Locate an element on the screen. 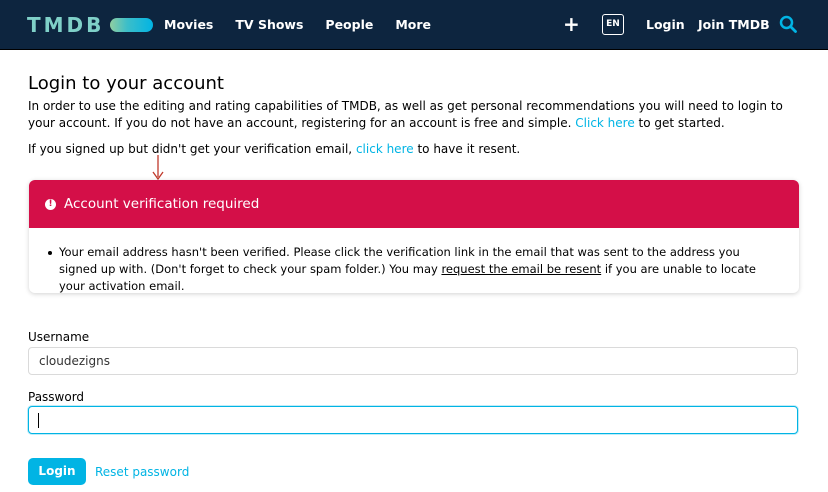  resend-suffix: to have it resent. is located at coordinates (469, 149).